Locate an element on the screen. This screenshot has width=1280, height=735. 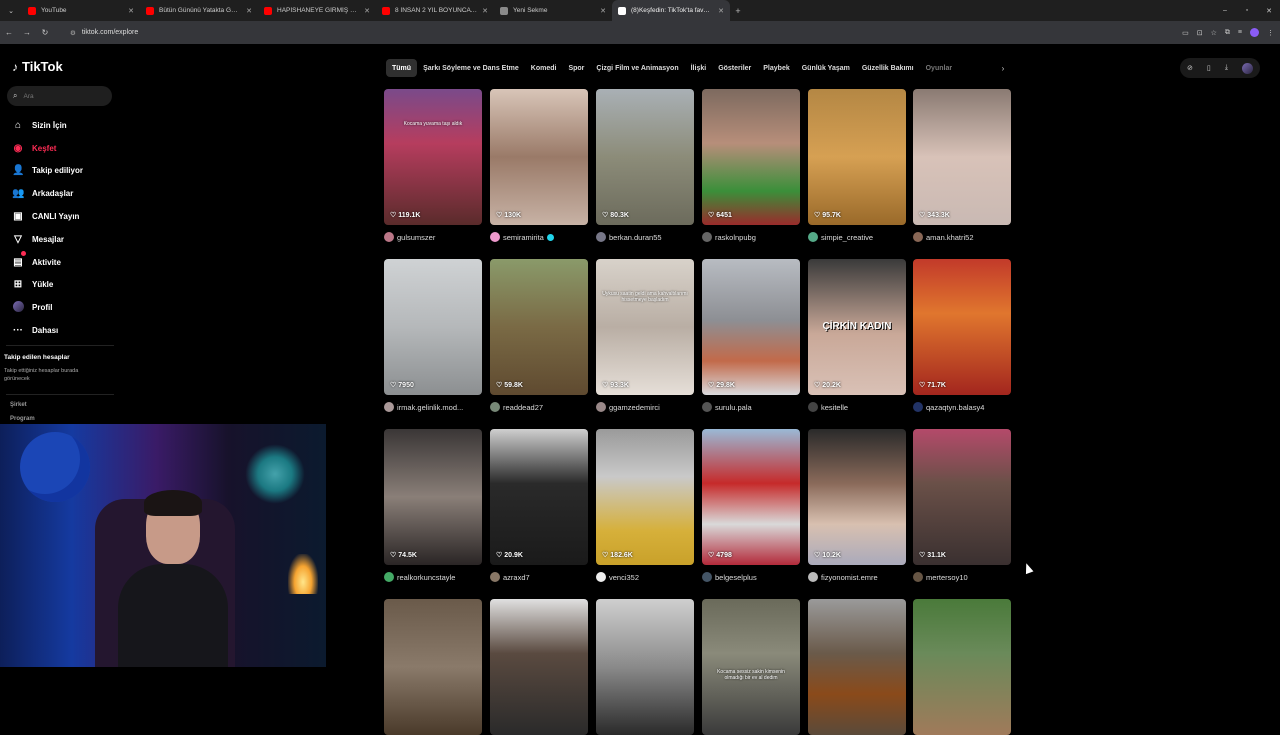
minimize-icon: – is located at coordinates (1225, 10).